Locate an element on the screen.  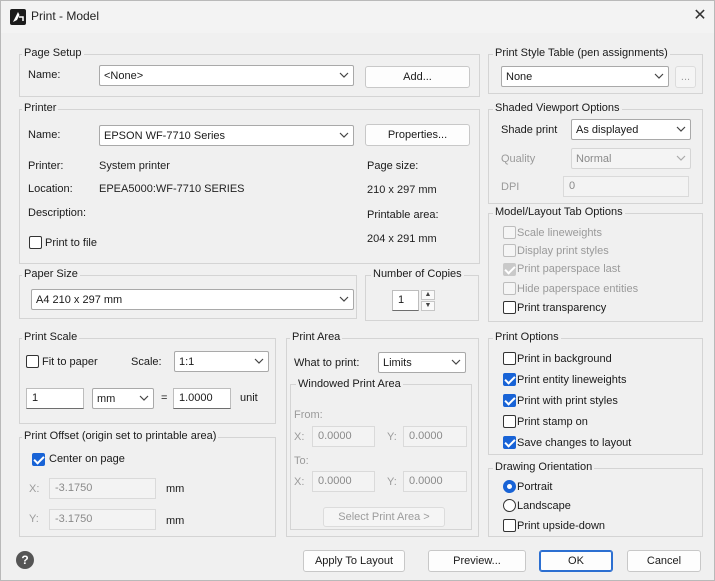
print-entity-lineweights-checkbox is located at coordinates (509, 379).